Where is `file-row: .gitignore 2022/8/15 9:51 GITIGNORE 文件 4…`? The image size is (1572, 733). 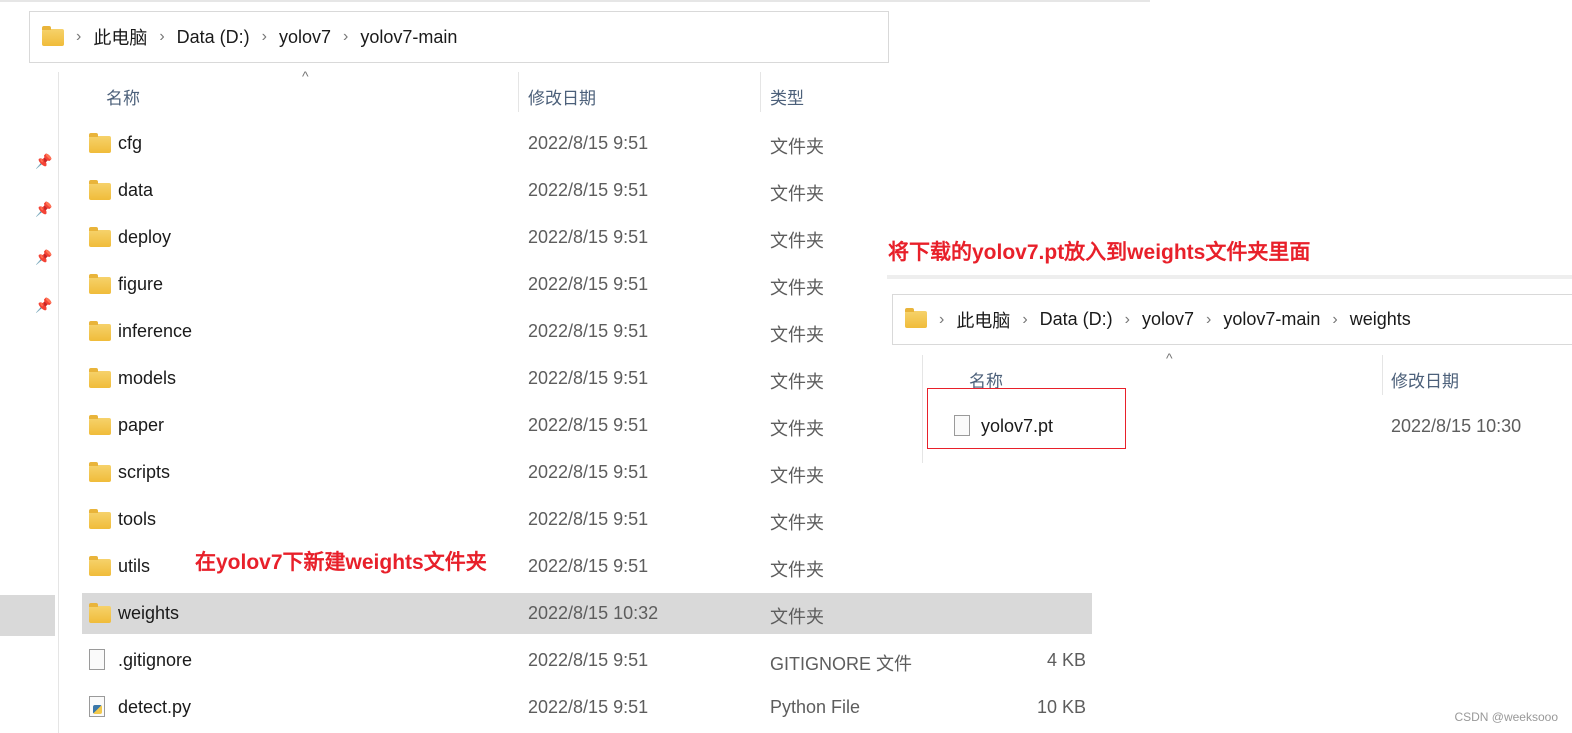
file-row: .gitignore 2022/8/15 9:51 GITIGNORE 文件 4… is located at coordinates (587, 660).